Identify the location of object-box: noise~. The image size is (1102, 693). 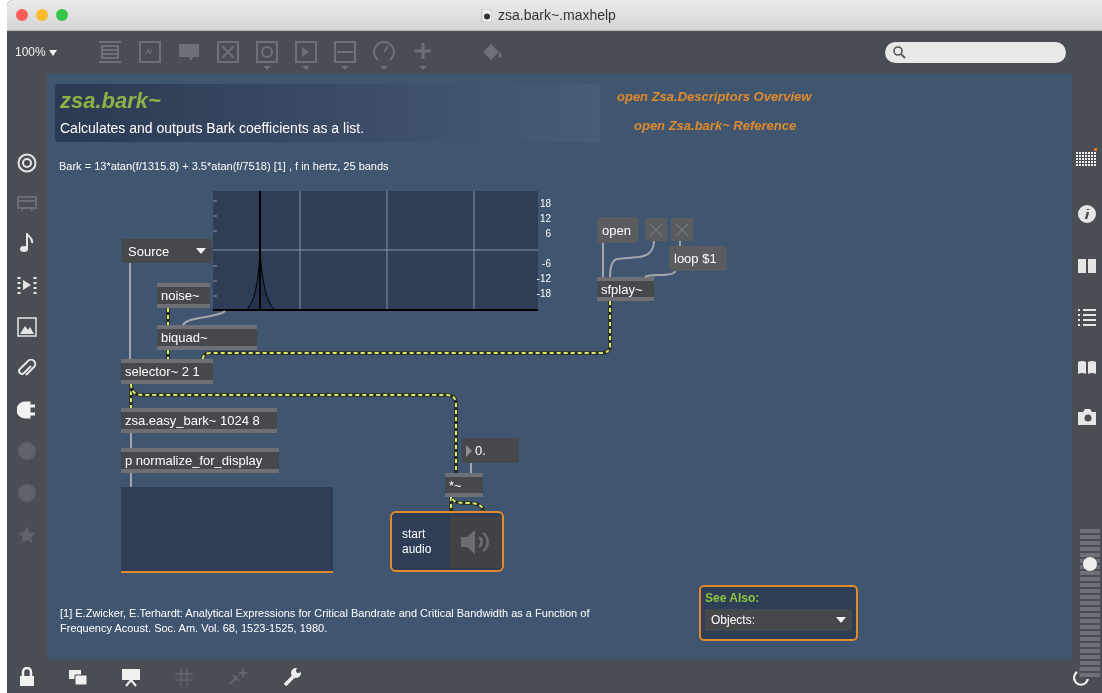
(183, 295).